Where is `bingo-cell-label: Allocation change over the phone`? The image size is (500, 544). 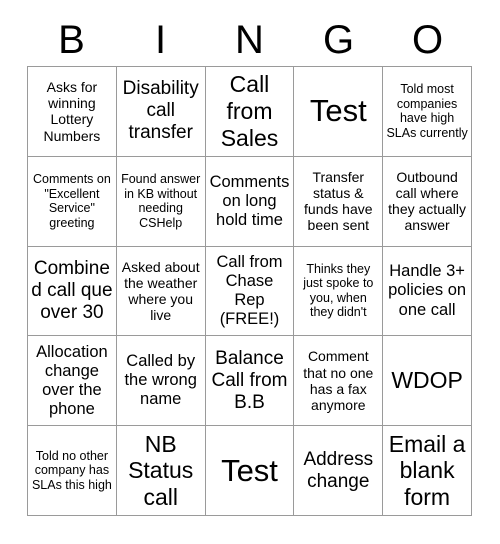 bingo-cell-label: Allocation change over the phone is located at coordinates (72, 380).